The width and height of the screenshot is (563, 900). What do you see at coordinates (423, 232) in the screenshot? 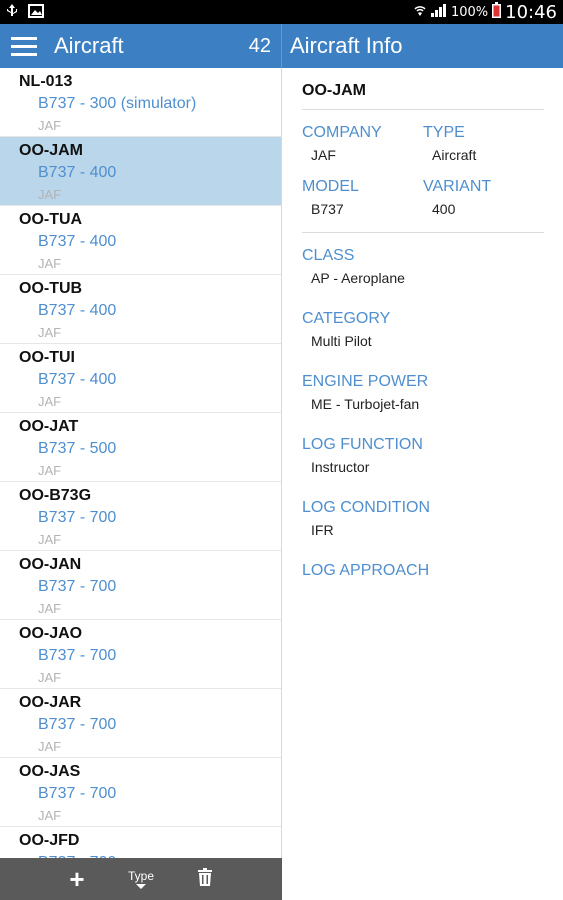
I see `divider` at bounding box center [423, 232].